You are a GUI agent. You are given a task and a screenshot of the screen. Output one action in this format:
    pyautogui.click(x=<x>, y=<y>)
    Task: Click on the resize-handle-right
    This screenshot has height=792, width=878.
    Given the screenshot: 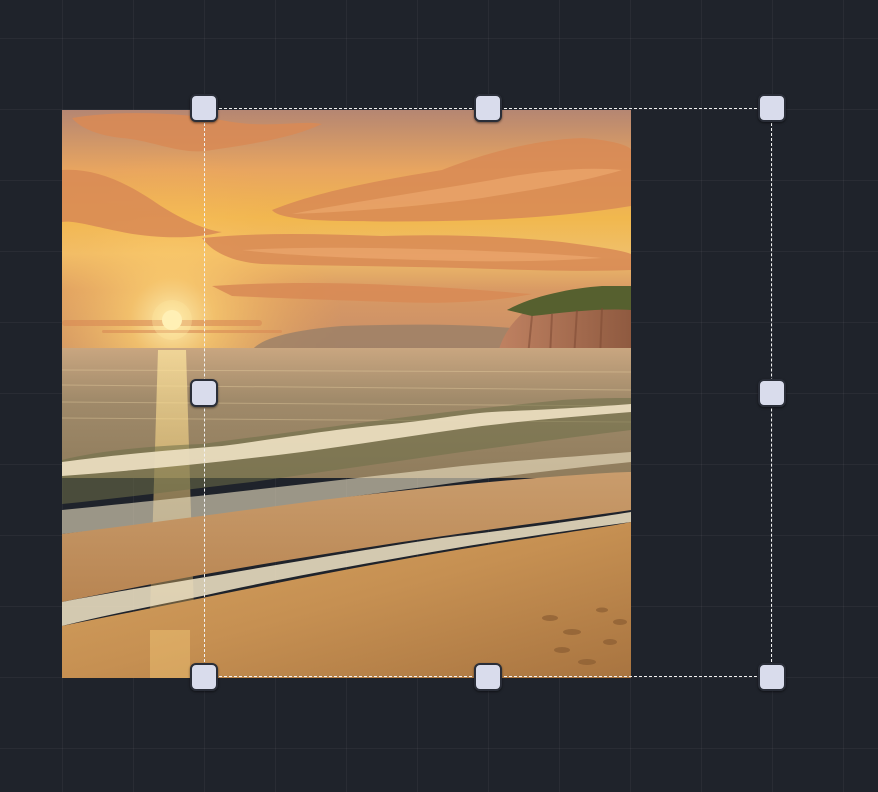 What is the action you would take?
    pyautogui.click(x=772, y=393)
    